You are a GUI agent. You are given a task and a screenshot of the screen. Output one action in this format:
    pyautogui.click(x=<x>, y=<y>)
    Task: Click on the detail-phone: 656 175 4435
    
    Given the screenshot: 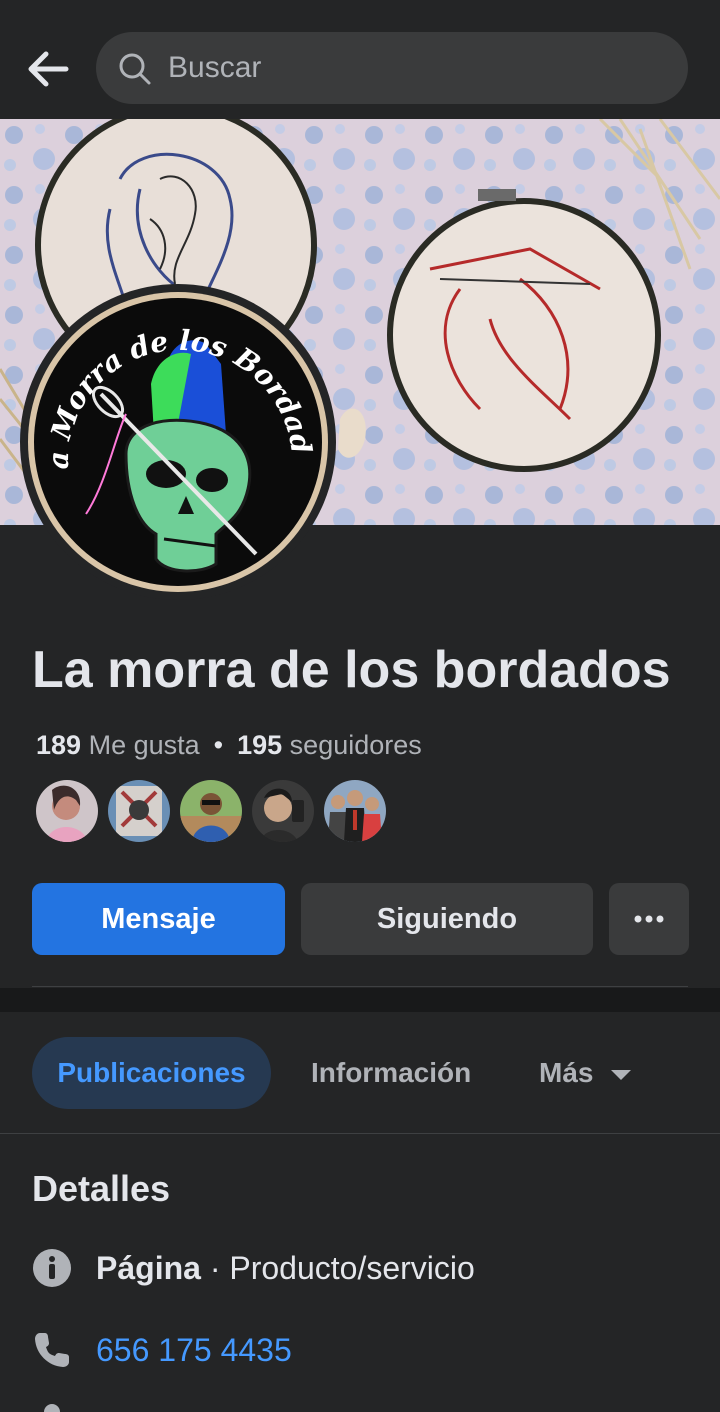 What is the action you would take?
    pyautogui.click(x=162, y=1350)
    